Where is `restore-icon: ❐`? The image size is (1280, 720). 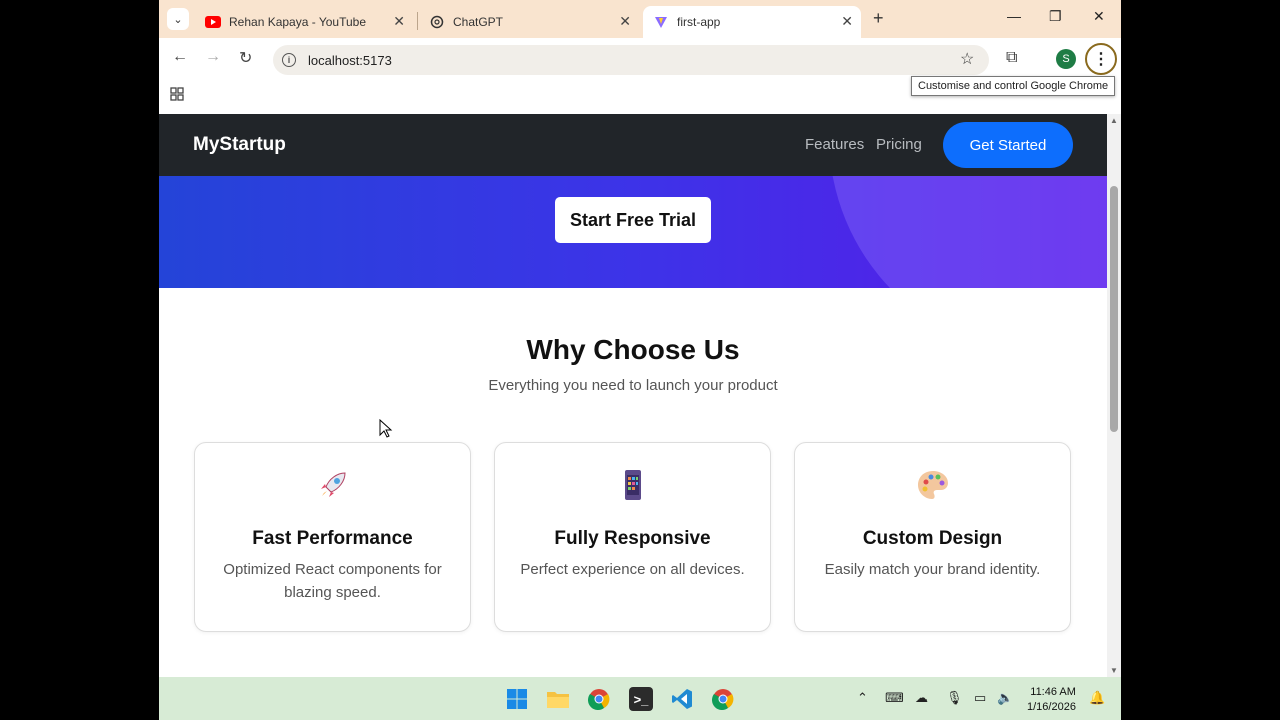 restore-icon: ❐ is located at coordinates (1055, 16).